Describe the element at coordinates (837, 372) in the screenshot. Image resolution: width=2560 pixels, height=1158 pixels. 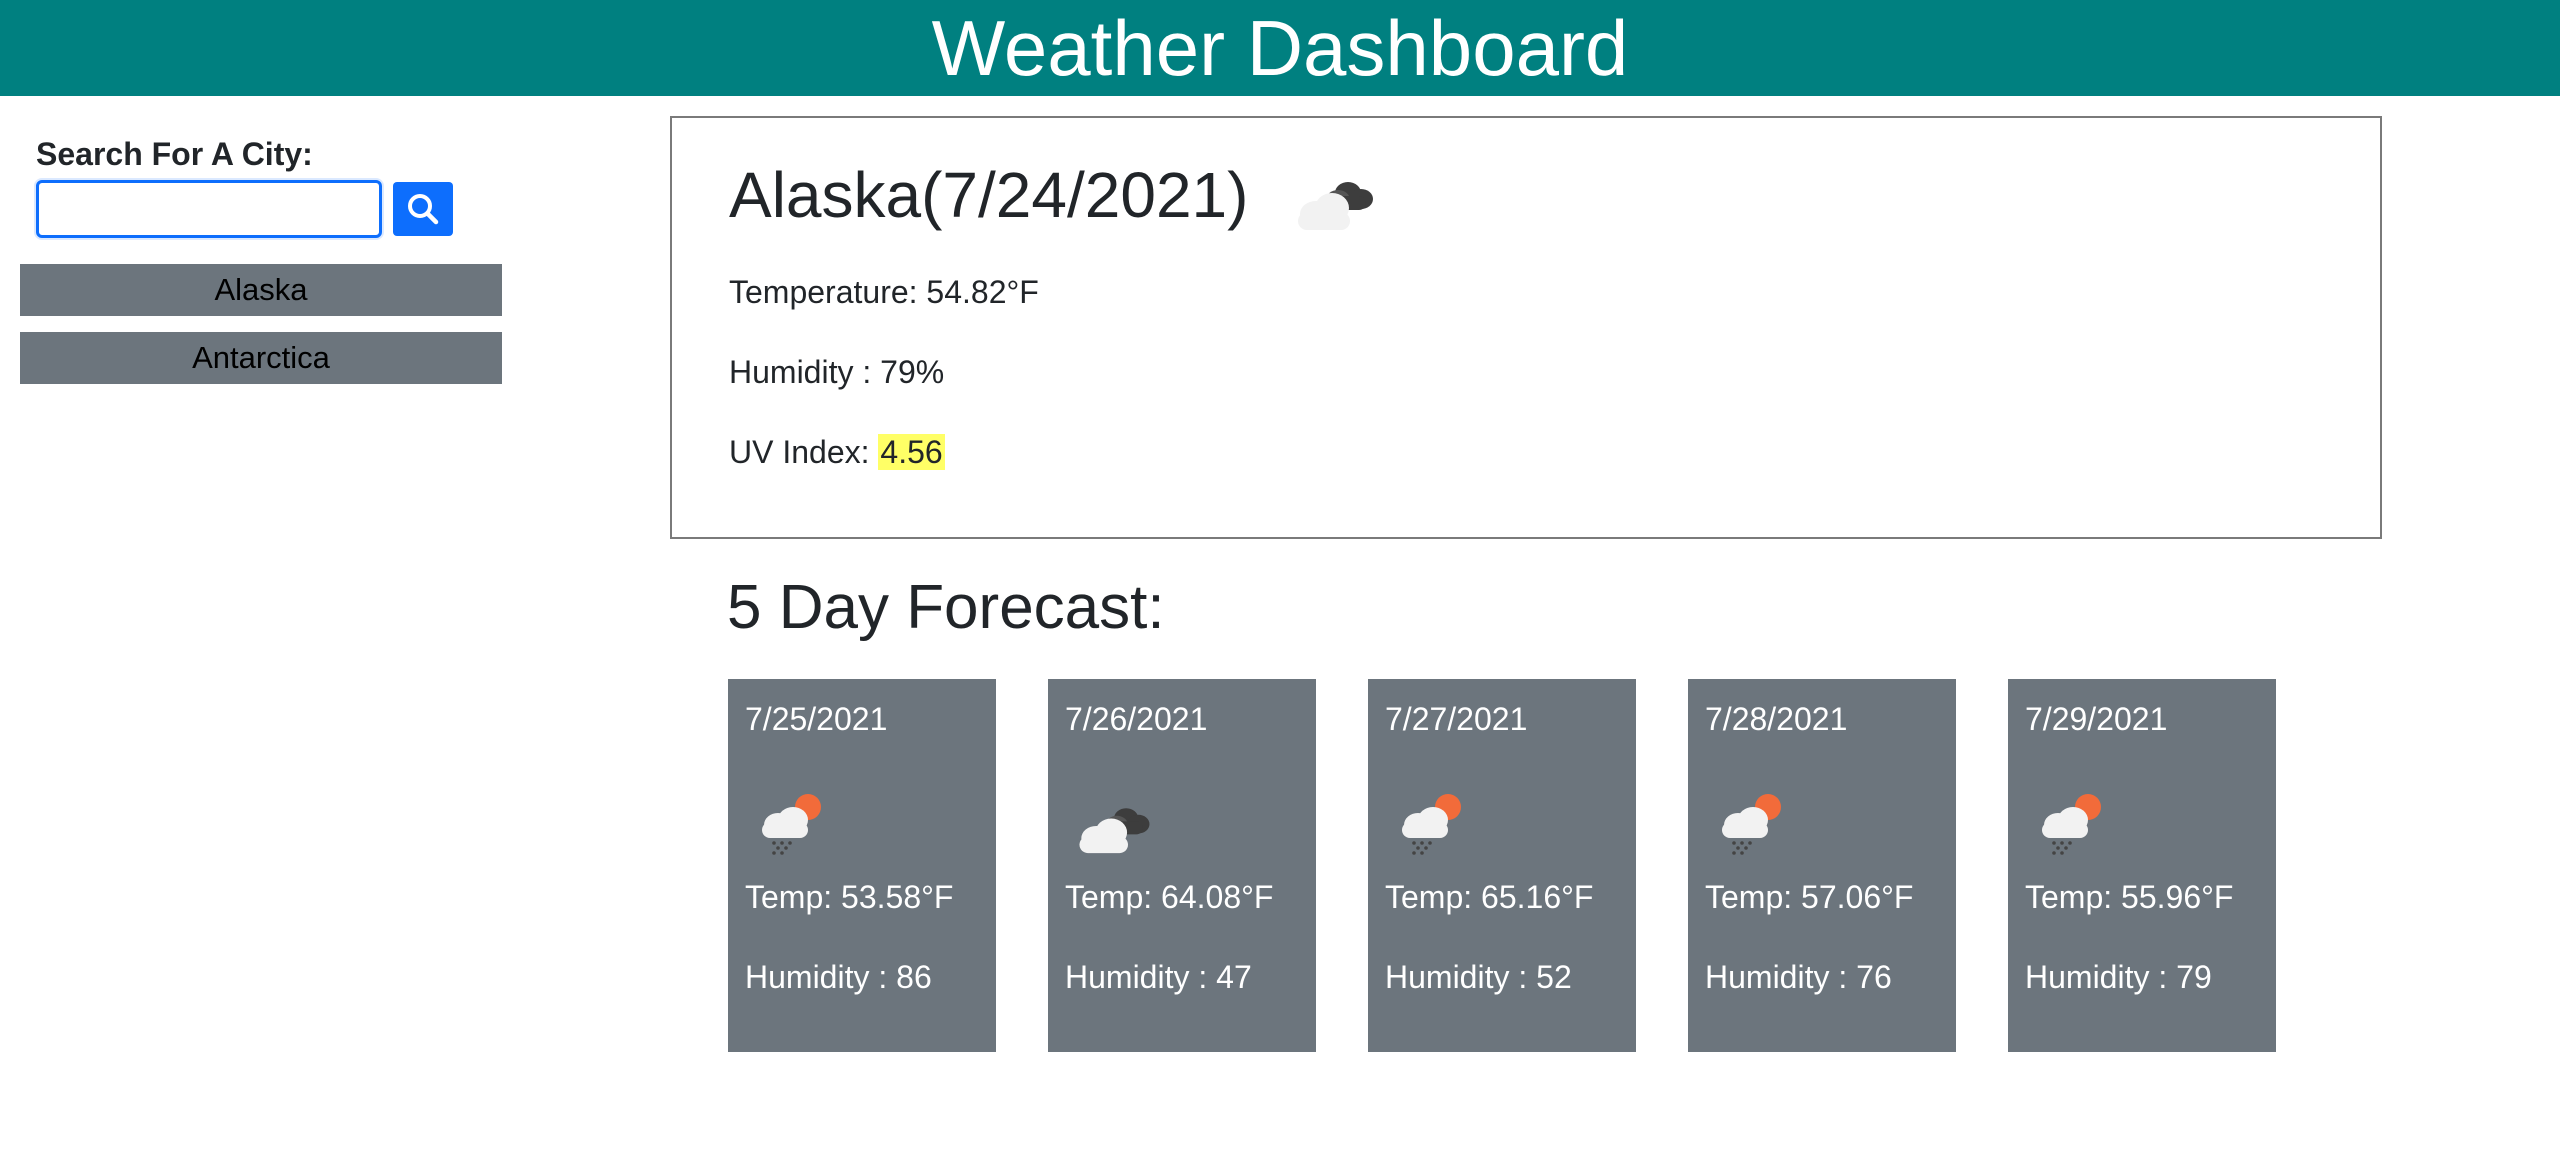
I see `current-humidity: Humidity : 79%` at that location.